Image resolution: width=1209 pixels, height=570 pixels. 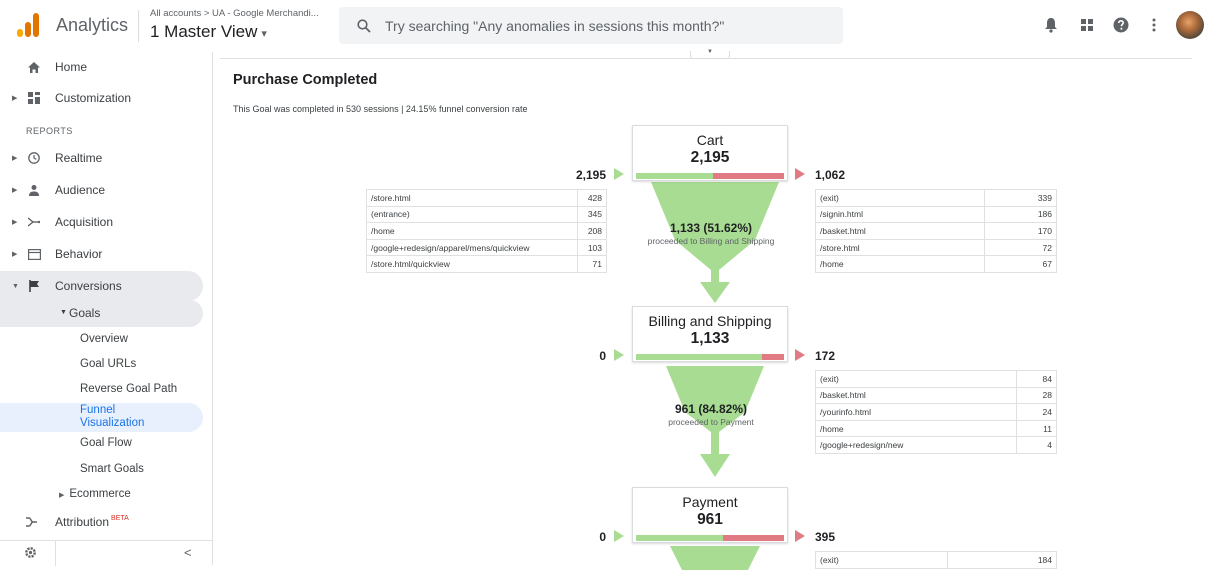 What do you see at coordinates (935, 264) in the screenshot?
I see `table-row: /home 67` at bounding box center [935, 264].